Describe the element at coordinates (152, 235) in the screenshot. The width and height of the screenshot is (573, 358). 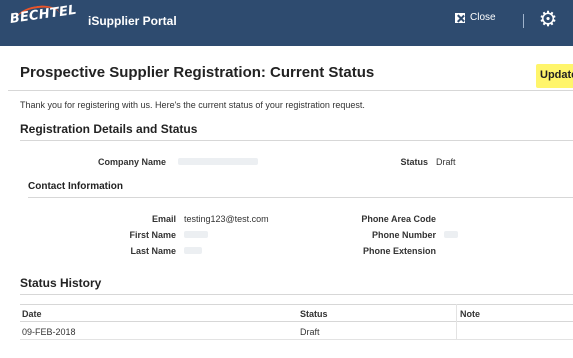
I see `first-name-label: First Name` at that location.